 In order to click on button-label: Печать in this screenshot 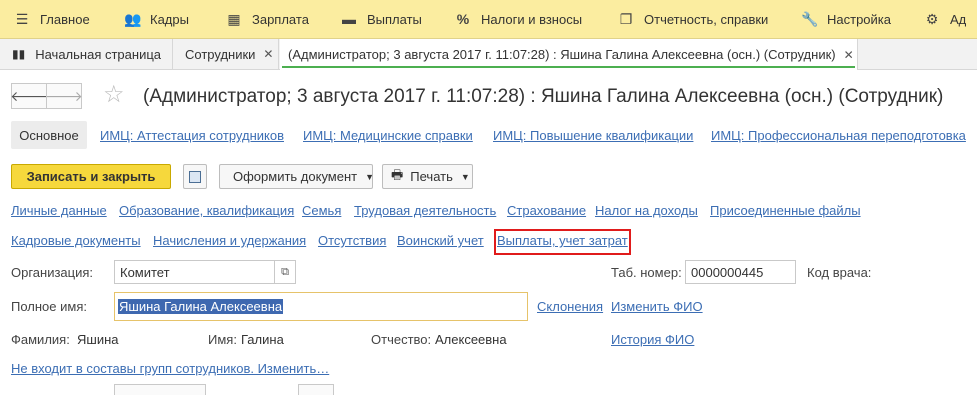, I will do `click(431, 176)`.